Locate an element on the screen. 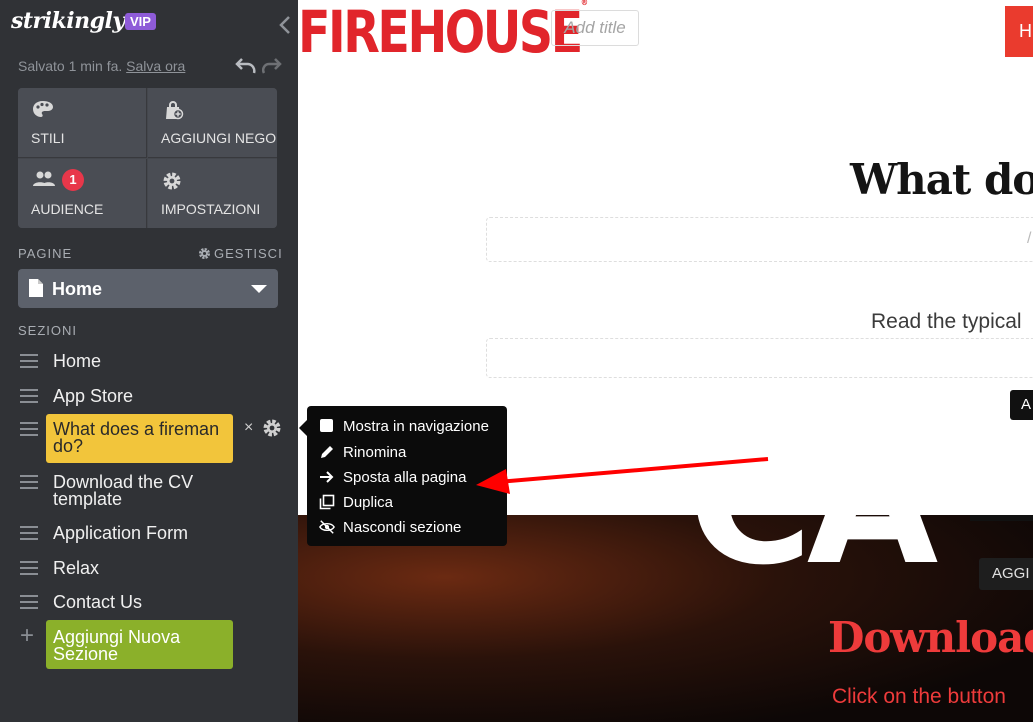 The image size is (1033, 722). page-document-icon is located at coordinates (36, 288).